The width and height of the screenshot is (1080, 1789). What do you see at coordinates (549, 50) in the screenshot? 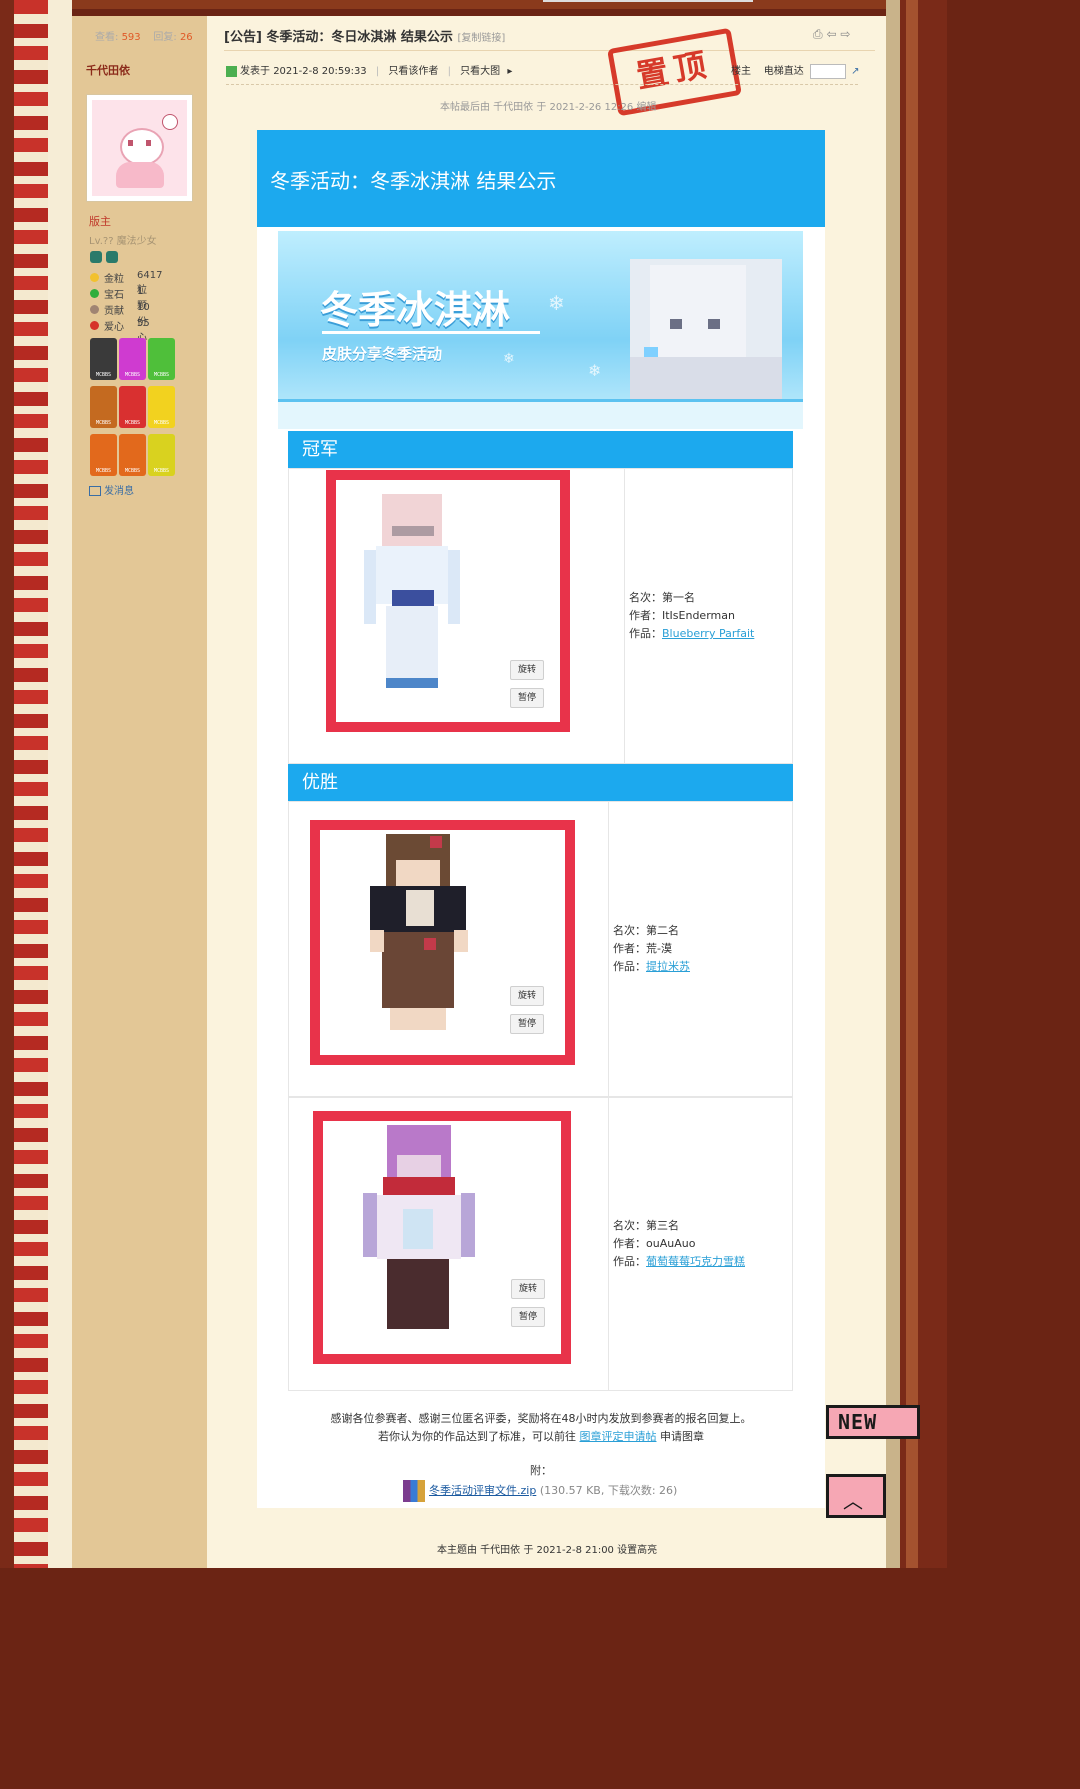
I see `title-divider` at bounding box center [549, 50].